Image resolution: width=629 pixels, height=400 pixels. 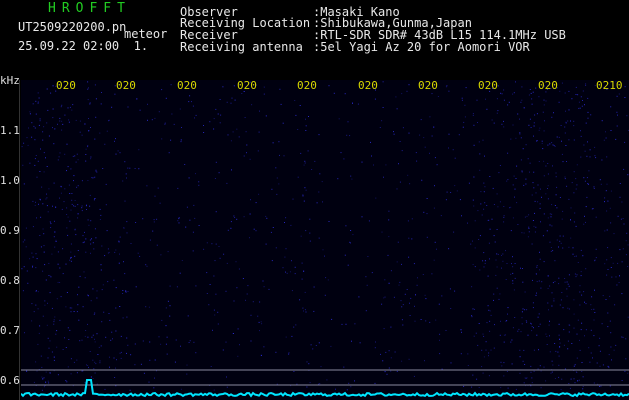 I want to click on y-unit-label: kHz, so click(x=10, y=80).